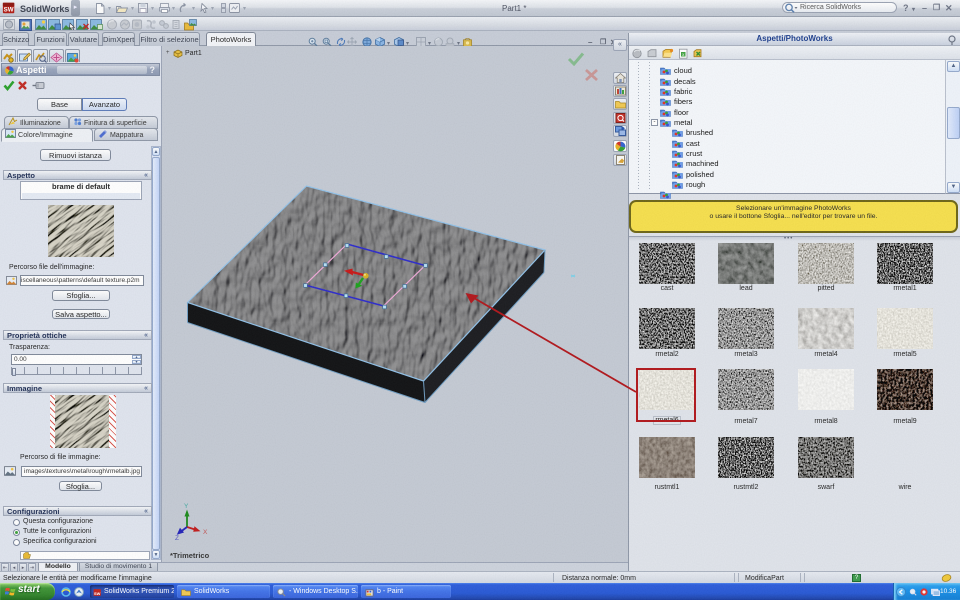 This screenshot has height=600, width=960. I want to click on svg-text: X, so click(205, 532).